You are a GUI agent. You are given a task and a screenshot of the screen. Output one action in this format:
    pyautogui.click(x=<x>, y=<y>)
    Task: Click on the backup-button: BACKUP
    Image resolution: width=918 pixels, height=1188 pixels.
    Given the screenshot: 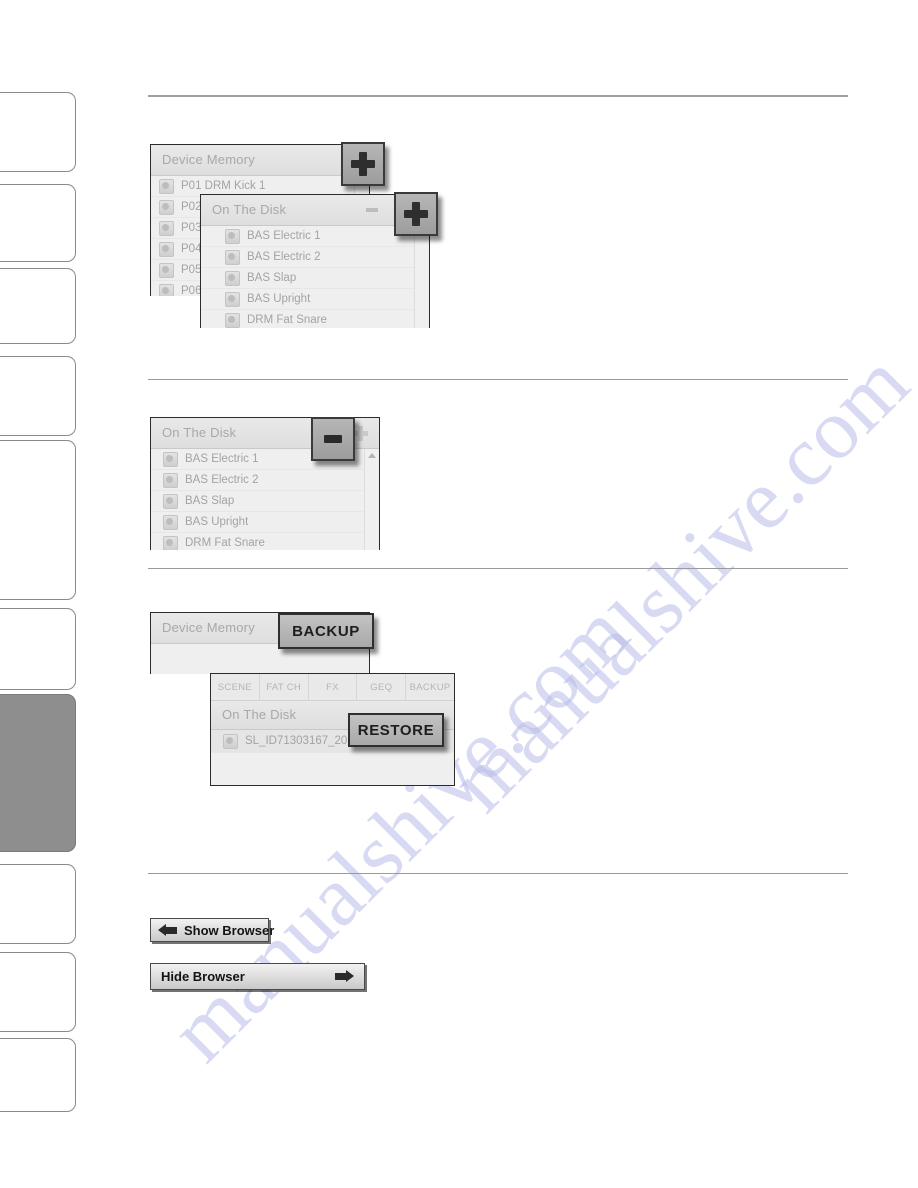 What is the action you would take?
    pyautogui.click(x=326, y=631)
    